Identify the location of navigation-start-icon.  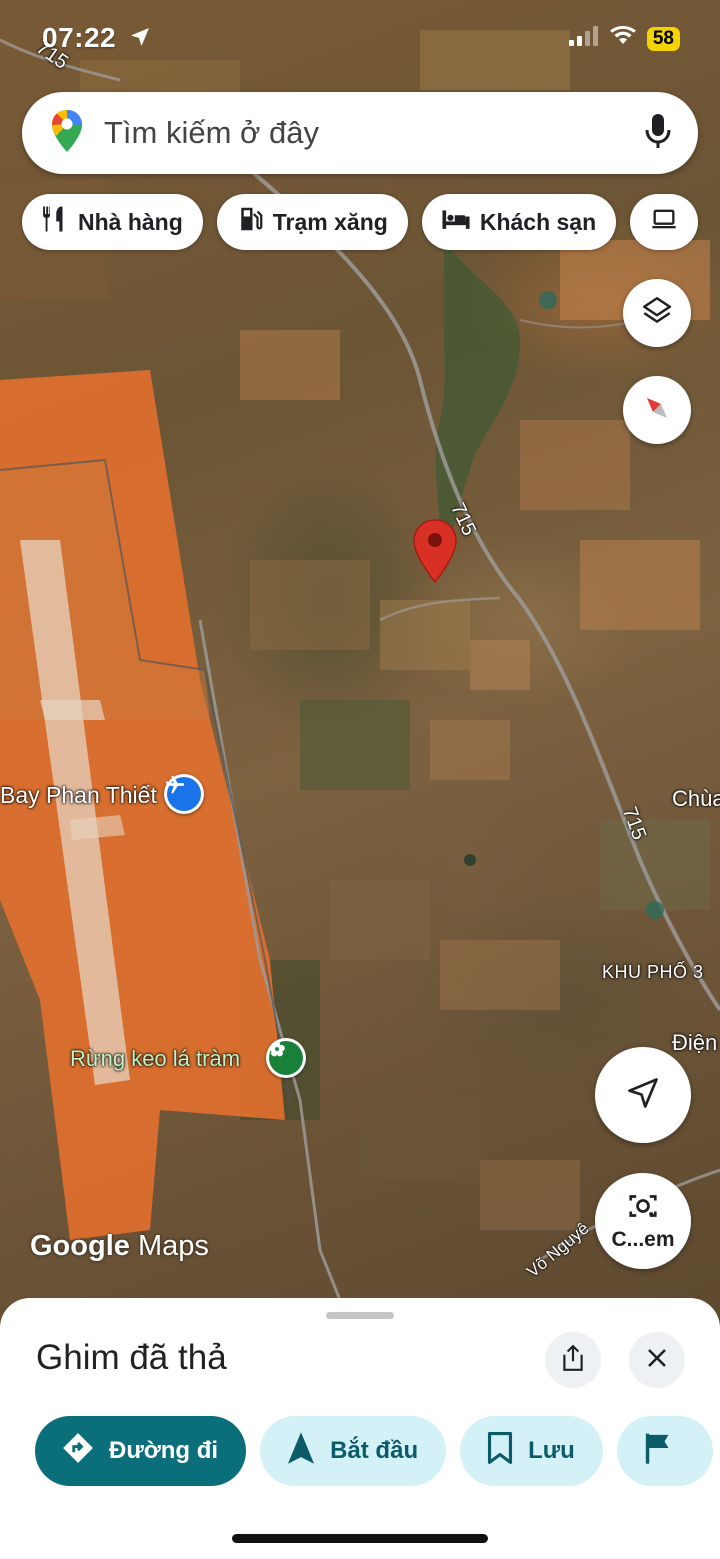
(301, 1451).